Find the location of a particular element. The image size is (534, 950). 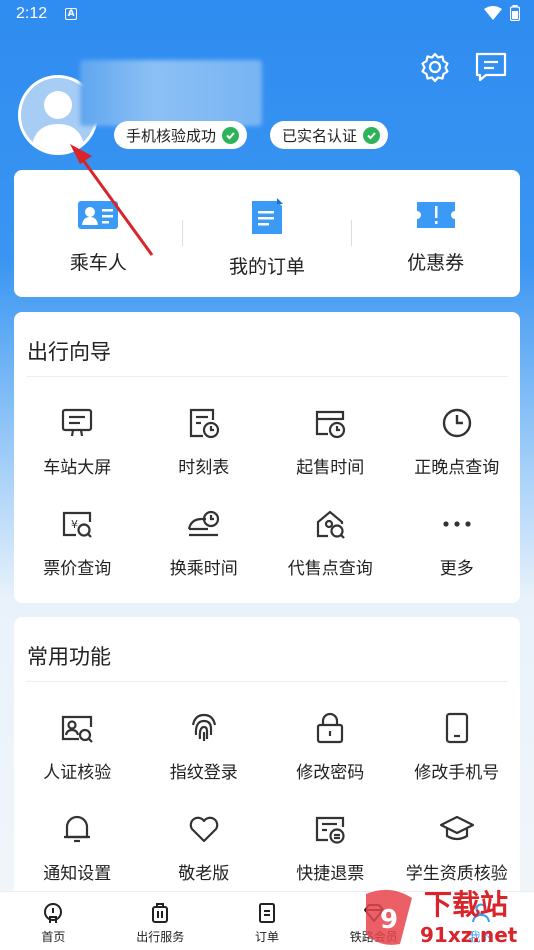

common-notify-settings: 通知设置 is located at coordinates (77, 833).